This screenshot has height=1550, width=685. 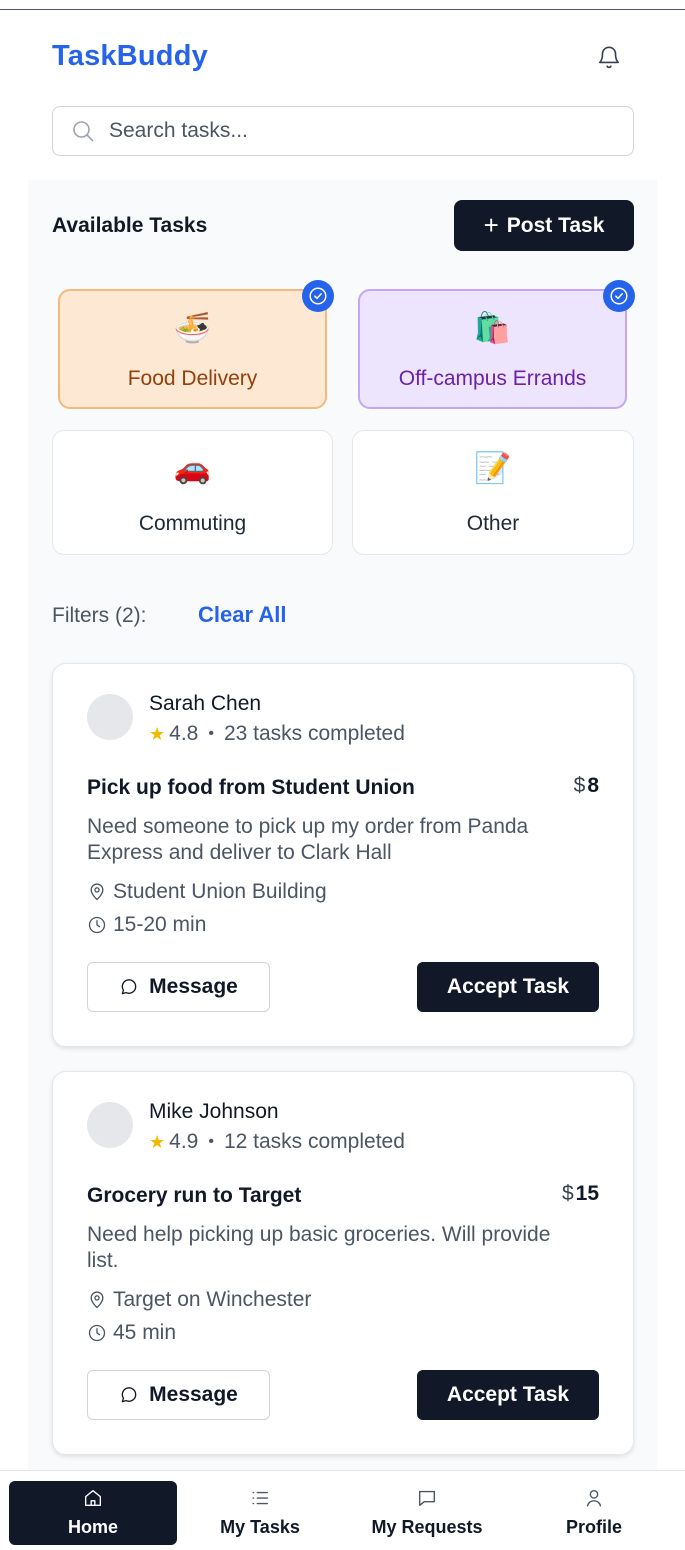 I want to click on location-text: Student Union Building, so click(x=220, y=891).